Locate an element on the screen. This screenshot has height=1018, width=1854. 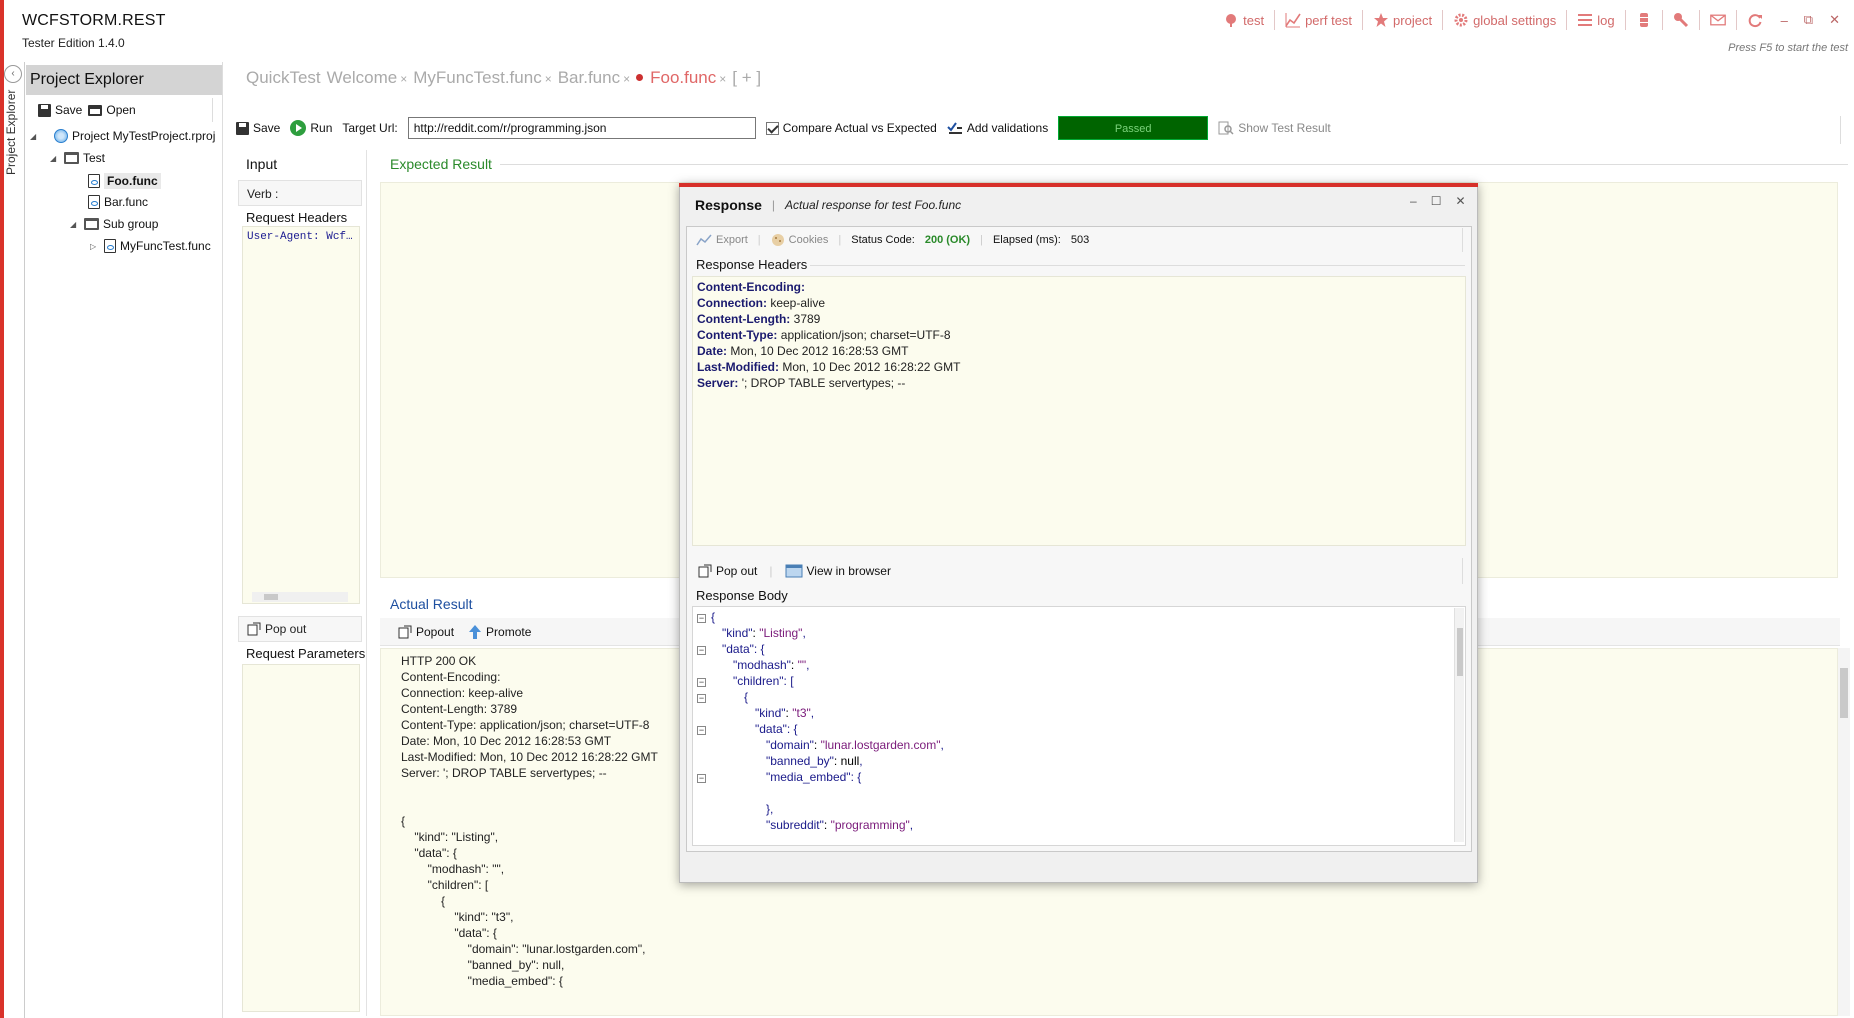
response-header-value: keep-alive is located at coordinates (796, 303).